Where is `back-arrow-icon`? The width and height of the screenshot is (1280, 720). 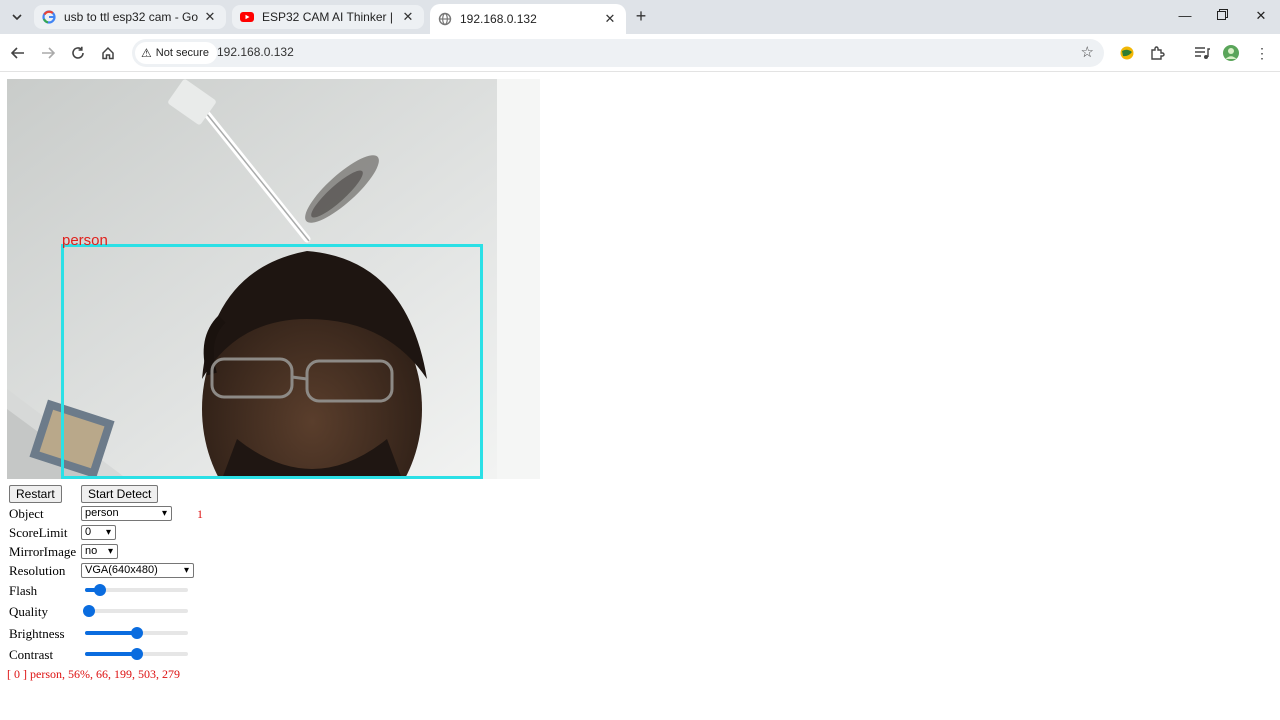
back-arrow-icon is located at coordinates (18, 53).